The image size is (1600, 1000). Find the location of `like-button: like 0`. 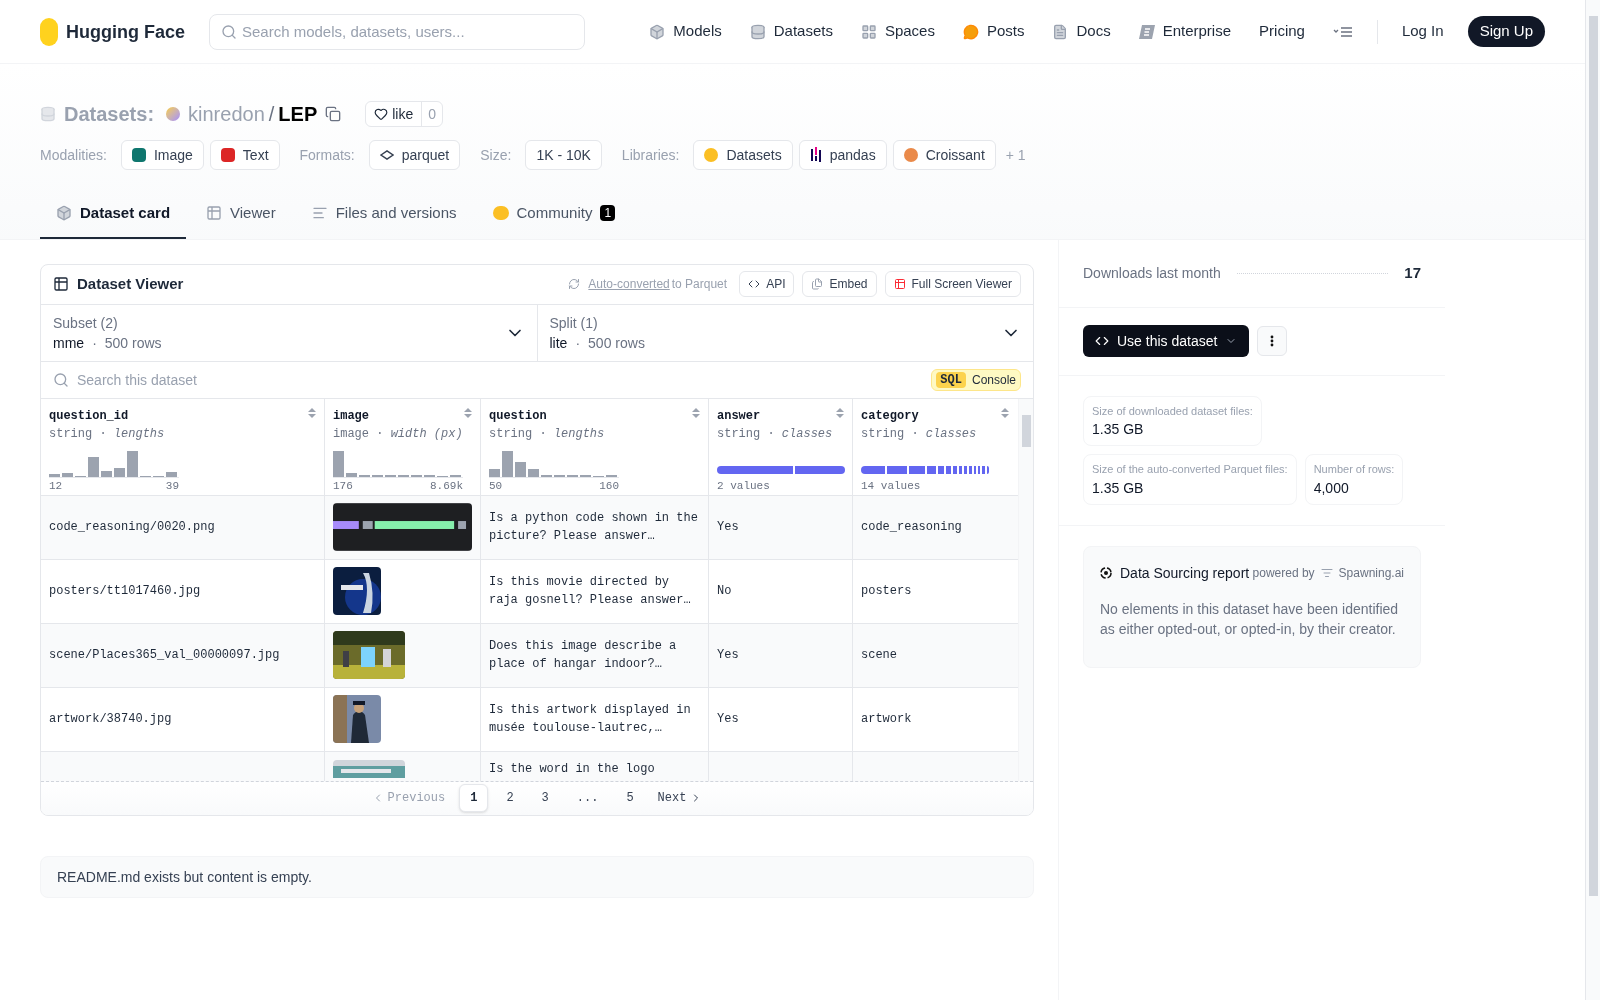

like-button: like 0 is located at coordinates (404, 114).